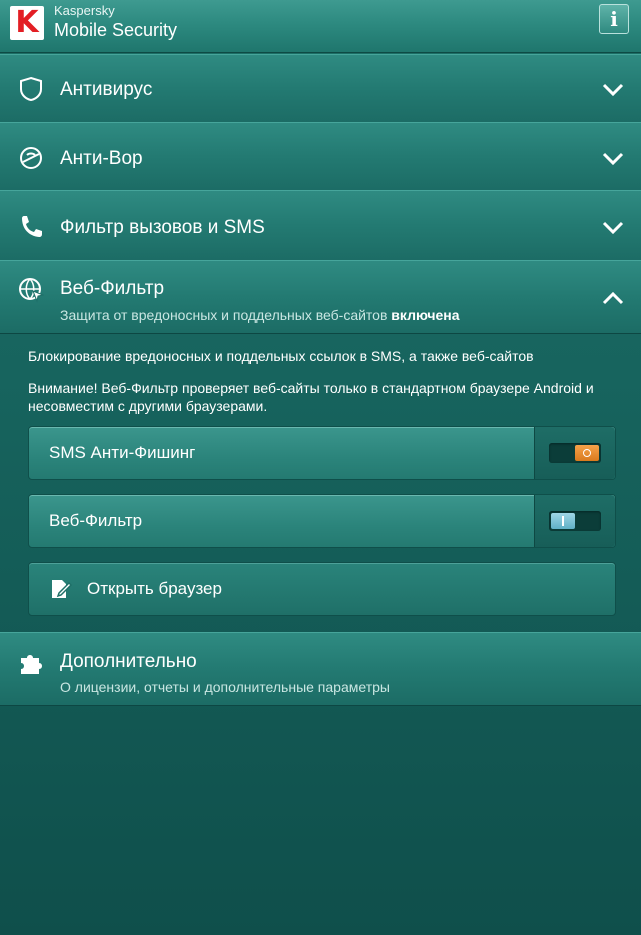 This screenshot has height=935, width=641. I want to click on puzzle-icon, so click(31, 664).